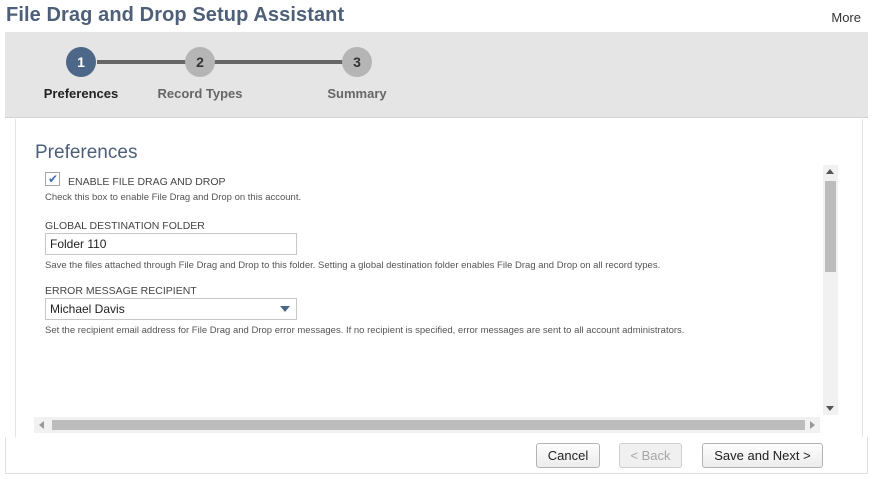  Describe the element at coordinates (285, 309) in the screenshot. I see `chevron-down-icon` at that location.